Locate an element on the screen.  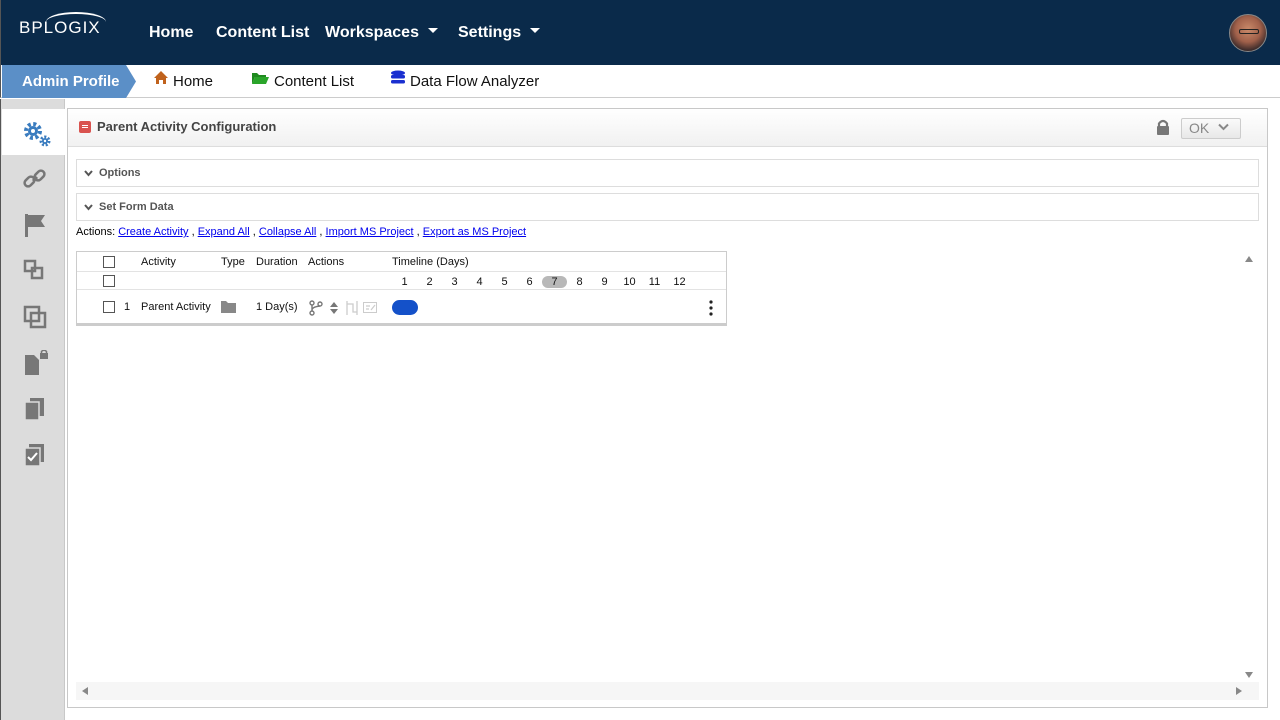
breadcrumb-admin-profile: Admin Profile is located at coordinates (69, 81).